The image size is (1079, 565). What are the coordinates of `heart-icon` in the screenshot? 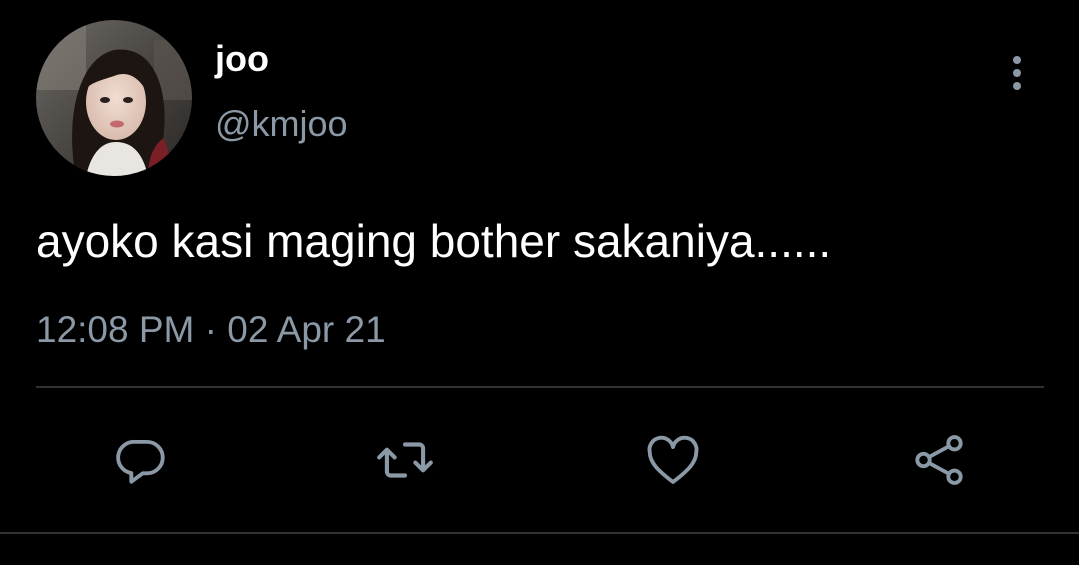 It's located at (673, 459).